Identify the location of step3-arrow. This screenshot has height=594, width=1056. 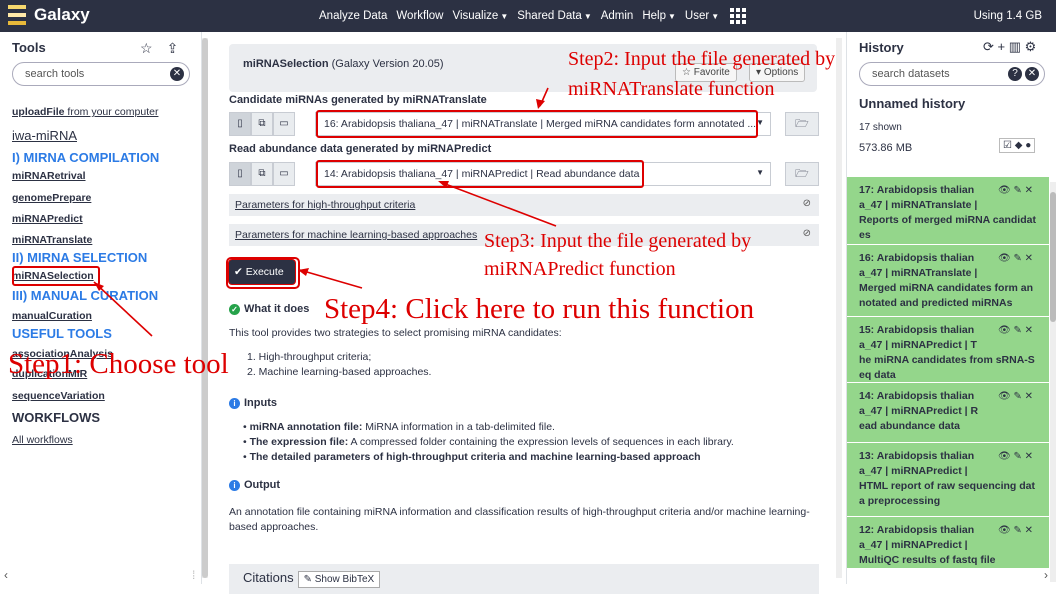
(498, 204).